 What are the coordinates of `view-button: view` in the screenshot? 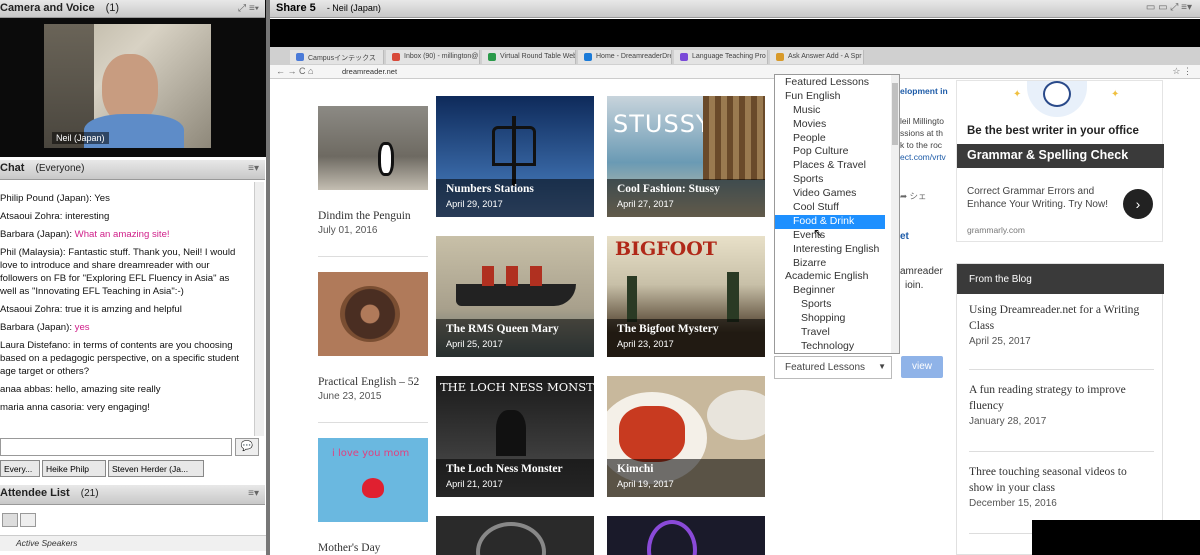 It's located at (922, 367).